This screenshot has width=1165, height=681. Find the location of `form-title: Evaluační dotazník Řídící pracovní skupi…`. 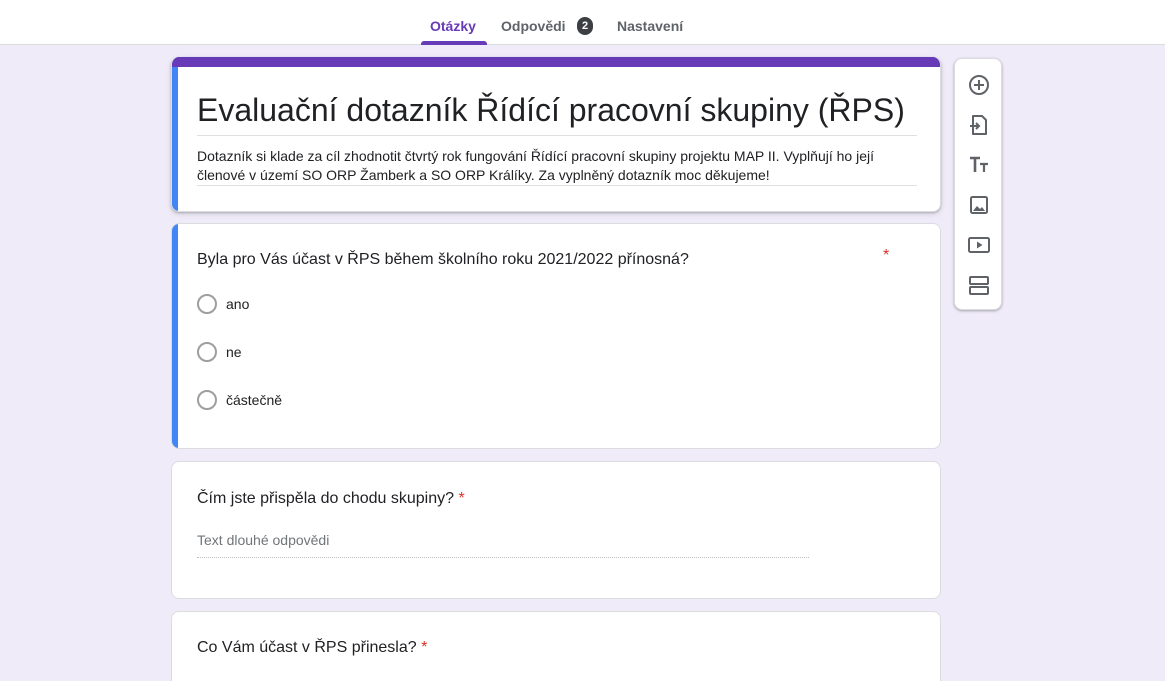

form-title: Evaluační dotazník Řídící pracovní skupi… is located at coordinates (557, 110).